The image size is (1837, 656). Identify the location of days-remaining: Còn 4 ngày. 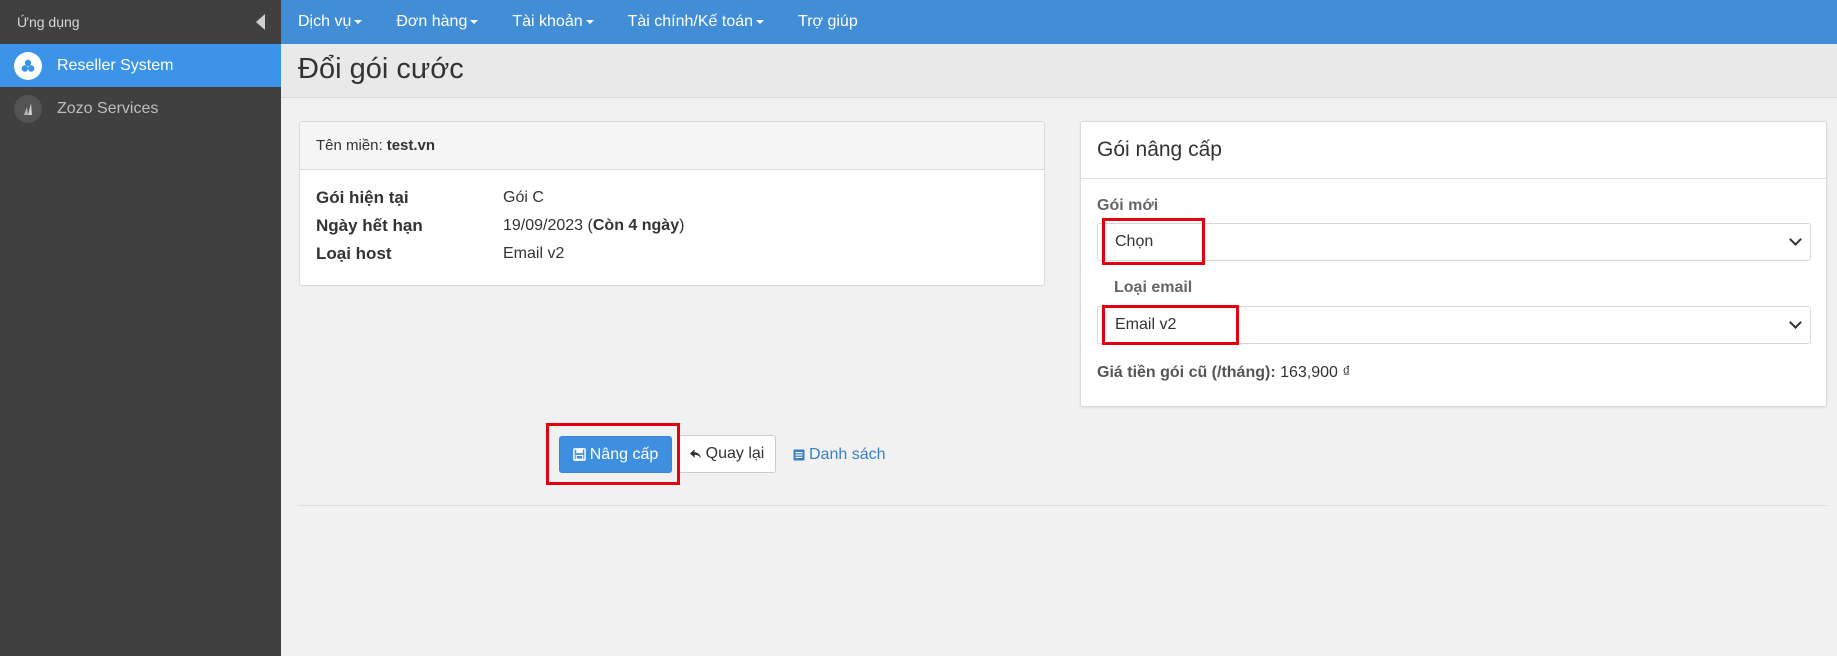
(636, 225).